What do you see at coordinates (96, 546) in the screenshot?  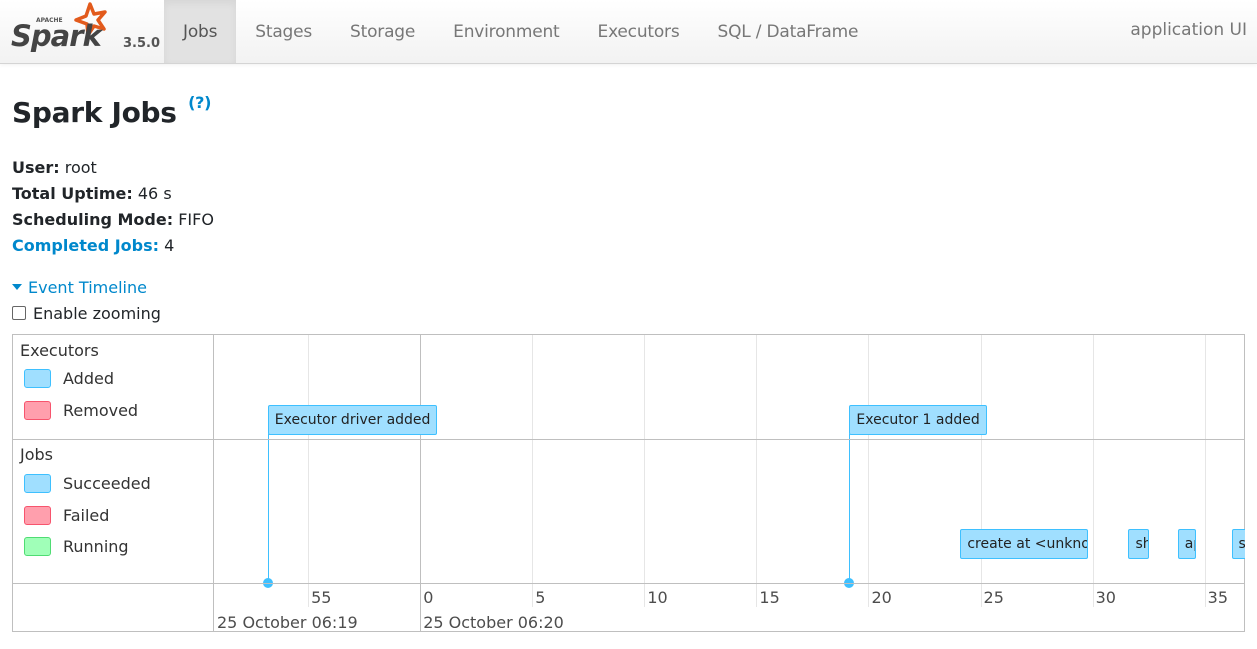 I see `legend-label: Running` at bounding box center [96, 546].